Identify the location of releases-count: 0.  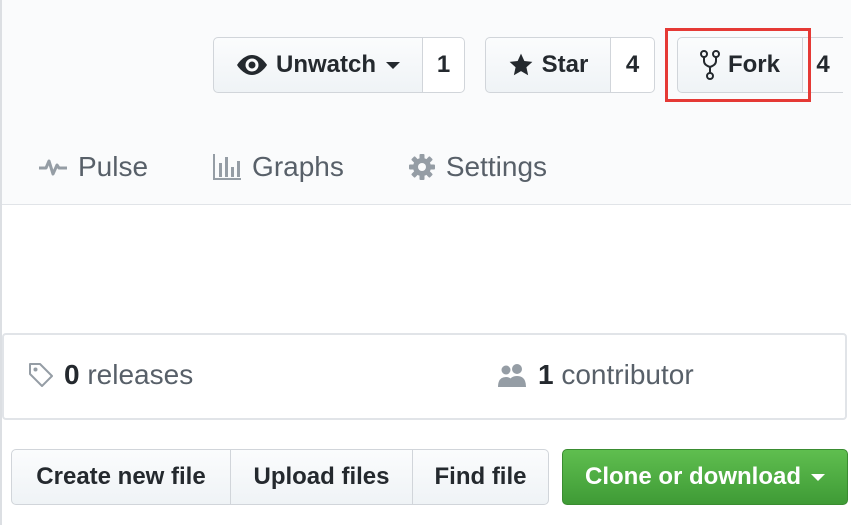
(72, 374).